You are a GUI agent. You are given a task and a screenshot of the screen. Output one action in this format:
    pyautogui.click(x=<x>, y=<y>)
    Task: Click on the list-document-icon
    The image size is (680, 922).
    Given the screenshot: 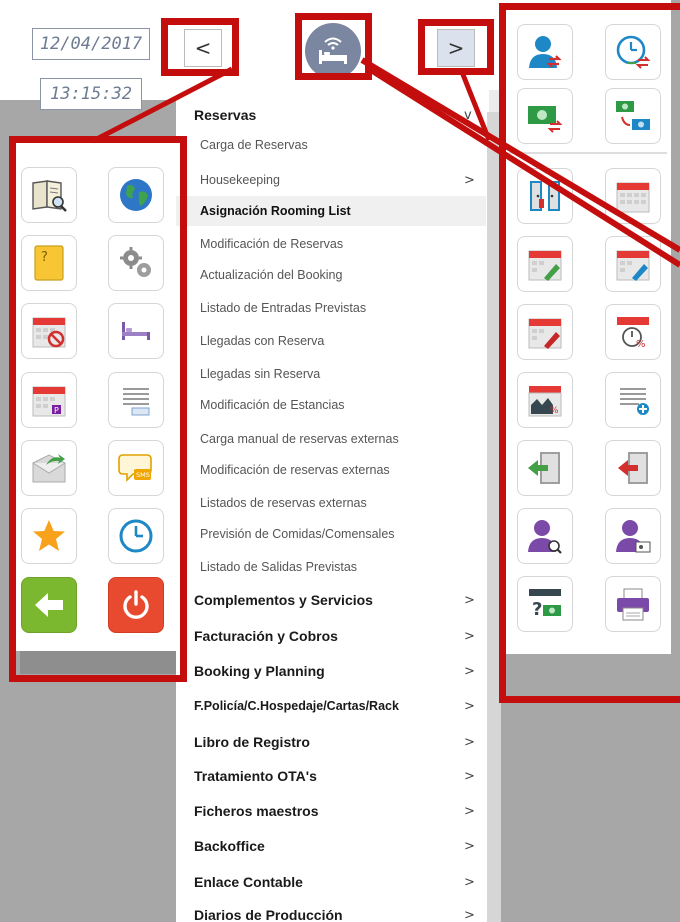 What is the action you would take?
    pyautogui.click(x=136, y=402)
    